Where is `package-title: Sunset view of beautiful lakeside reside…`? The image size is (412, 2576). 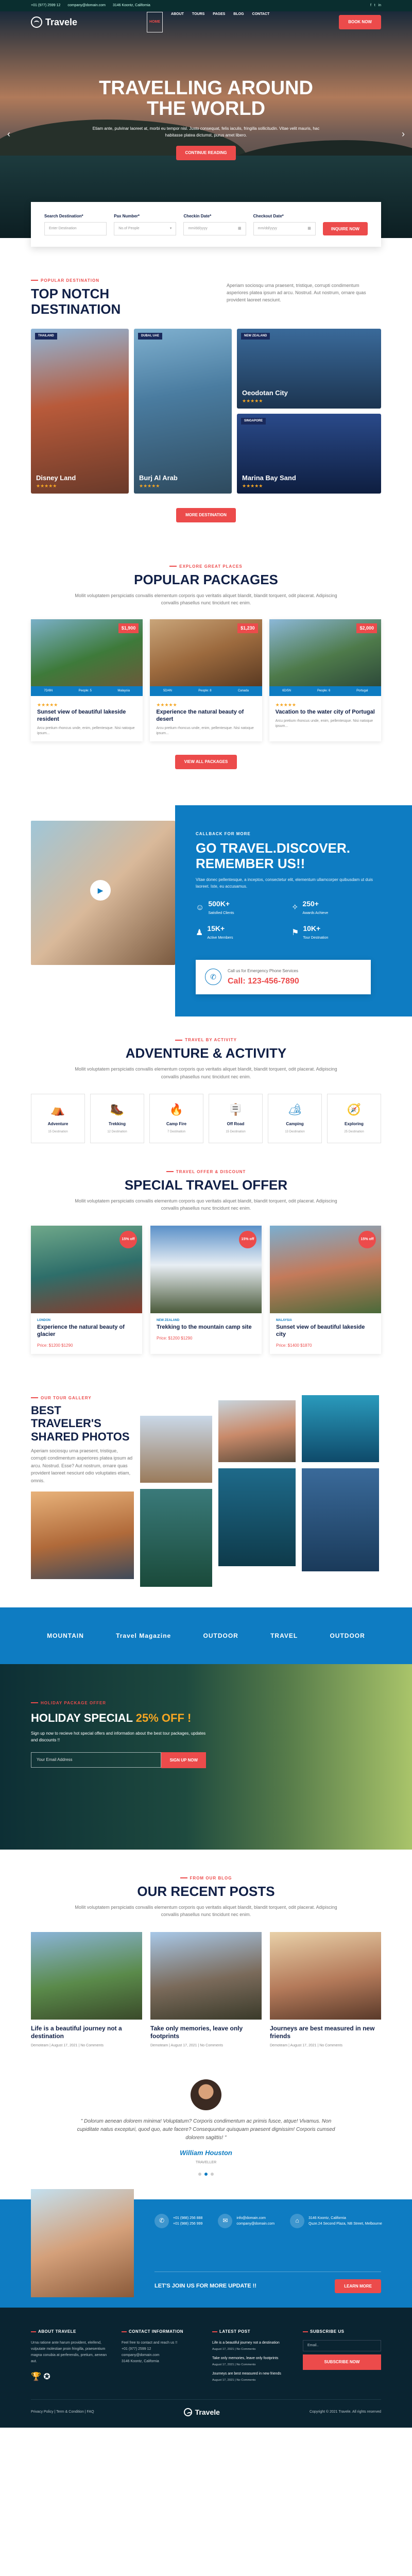
package-title: Sunset view of beautiful lakeside reside… is located at coordinates (87, 716).